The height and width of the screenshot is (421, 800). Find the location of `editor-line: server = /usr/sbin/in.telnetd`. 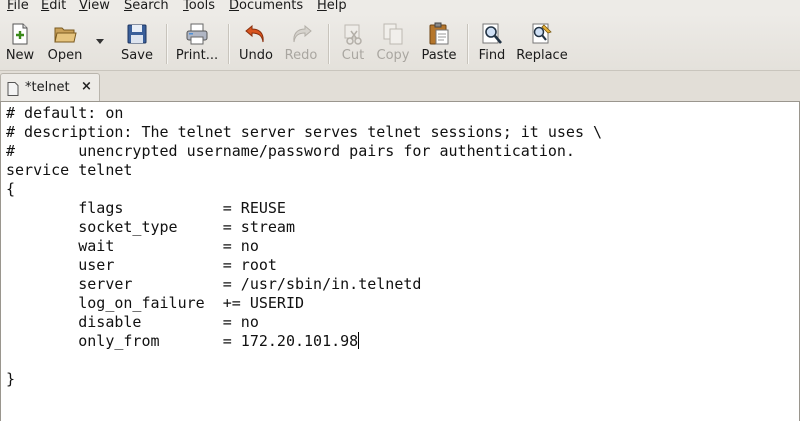

editor-line: server = /usr/sbin/in.telnetd is located at coordinates (304, 284).